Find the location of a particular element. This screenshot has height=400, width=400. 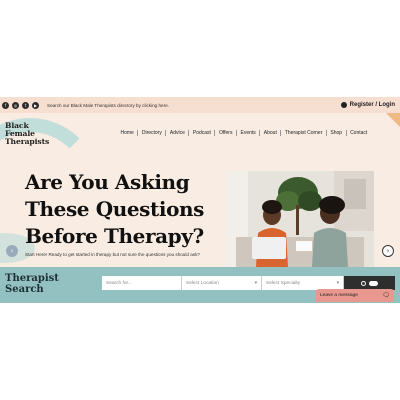

search-heading: Therapist Search is located at coordinates (32, 284).